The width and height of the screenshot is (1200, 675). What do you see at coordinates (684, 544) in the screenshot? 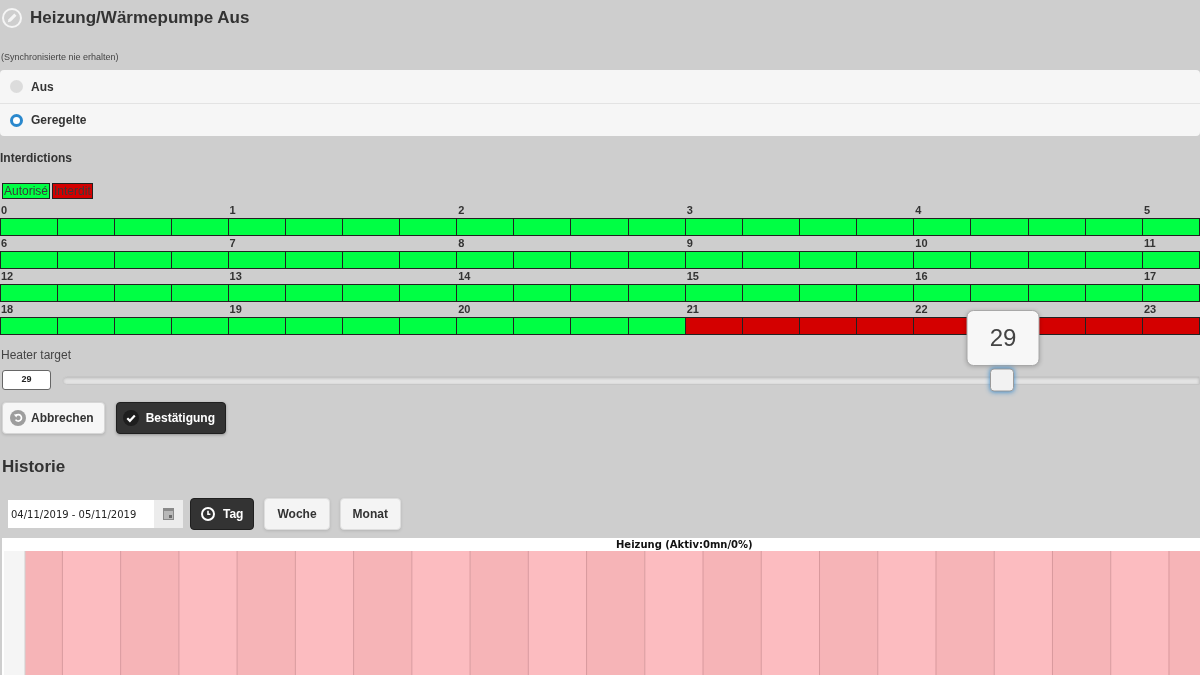
I see `chart-title: Heizung (Aktiv:0mn/0%)` at bounding box center [684, 544].